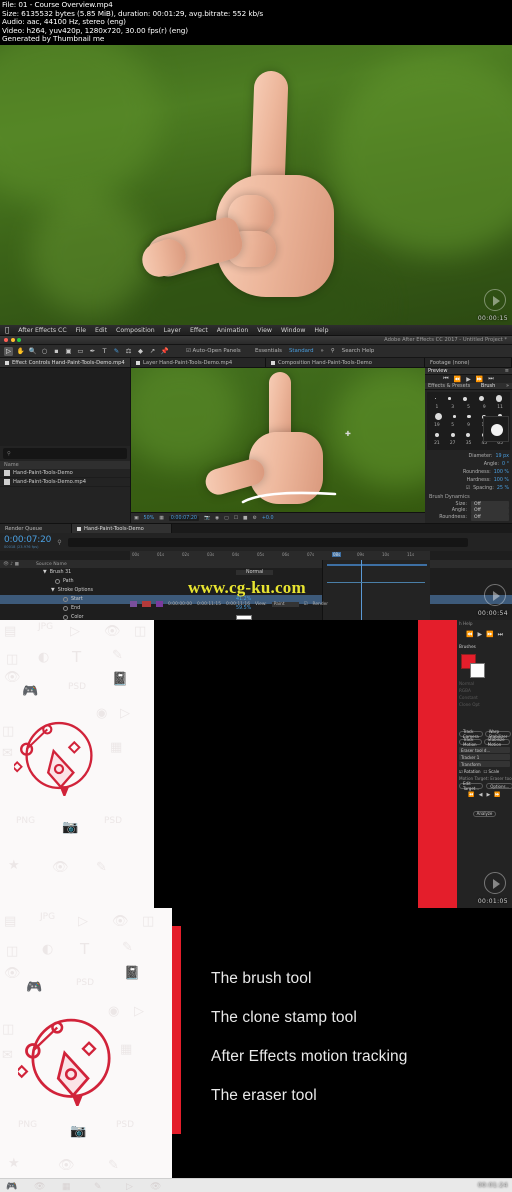 Image resolution: width=512 pixels, height=1192 pixels. What do you see at coordinates (245, 518) in the screenshot?
I see `comp-transparency-icon: ■` at bounding box center [245, 518].